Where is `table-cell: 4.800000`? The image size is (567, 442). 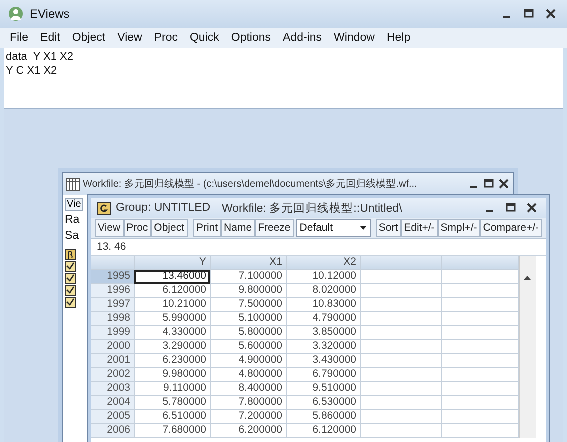 table-cell: 4.800000 is located at coordinates (248, 375).